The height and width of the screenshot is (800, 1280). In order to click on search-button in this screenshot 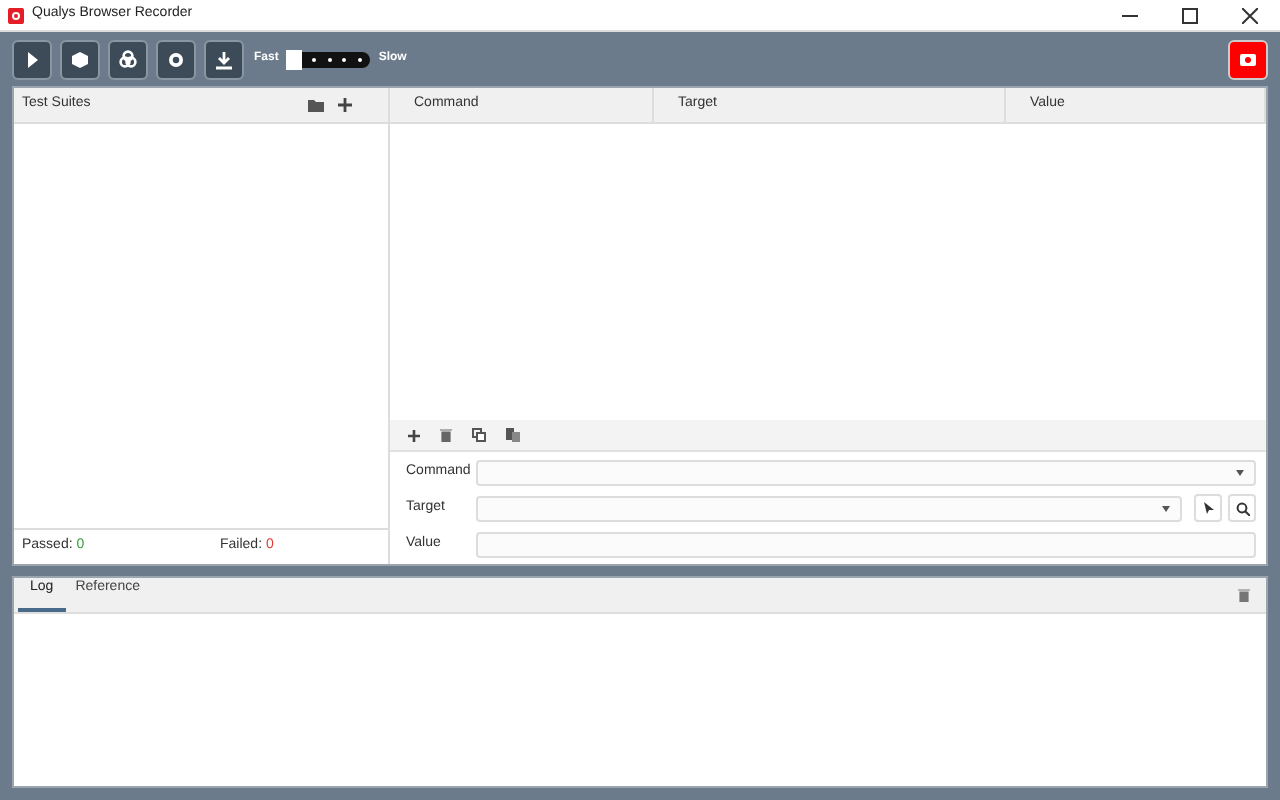, I will do `click(1242, 508)`.